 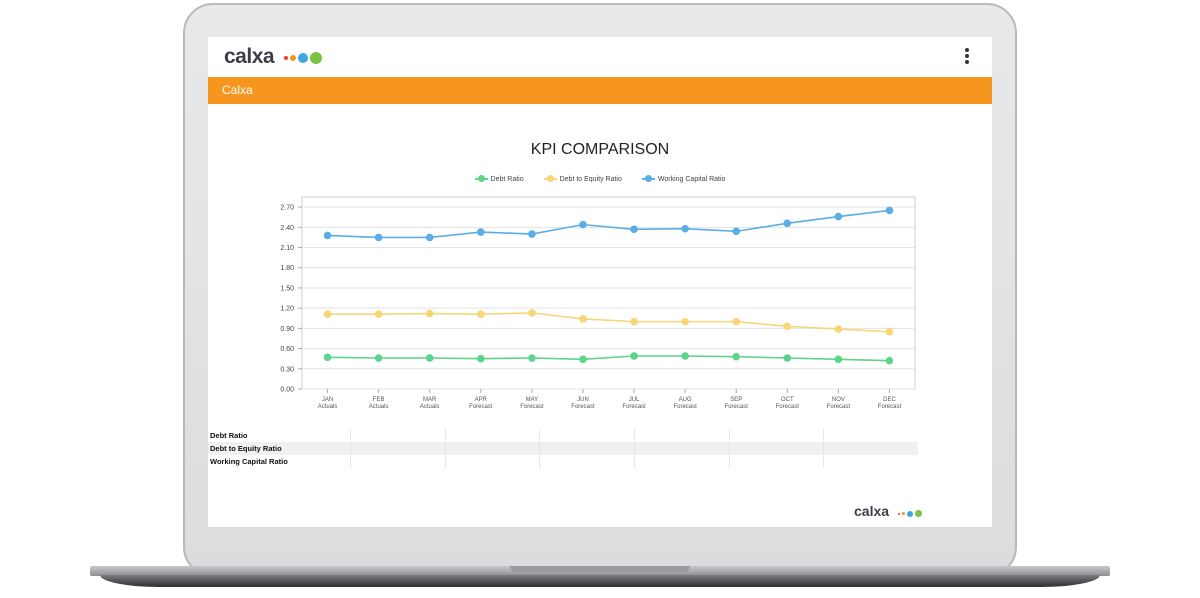 I want to click on x-tick-label: AUG, so click(x=685, y=400).